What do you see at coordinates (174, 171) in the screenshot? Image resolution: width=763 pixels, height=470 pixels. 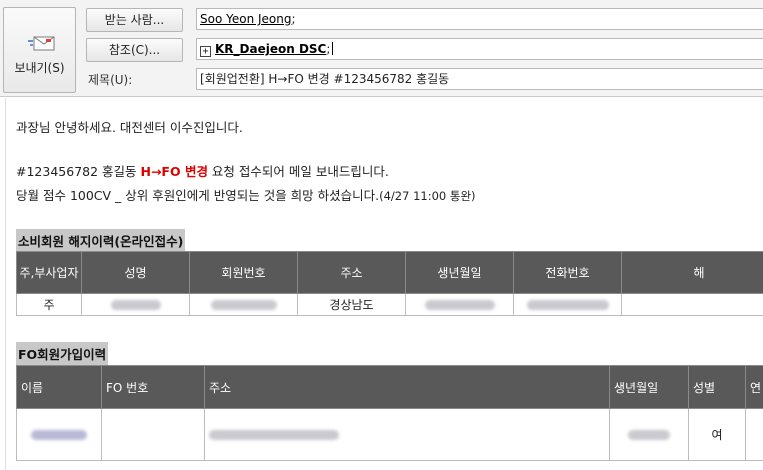 I see `request-highlight: H→FO 변경` at bounding box center [174, 171].